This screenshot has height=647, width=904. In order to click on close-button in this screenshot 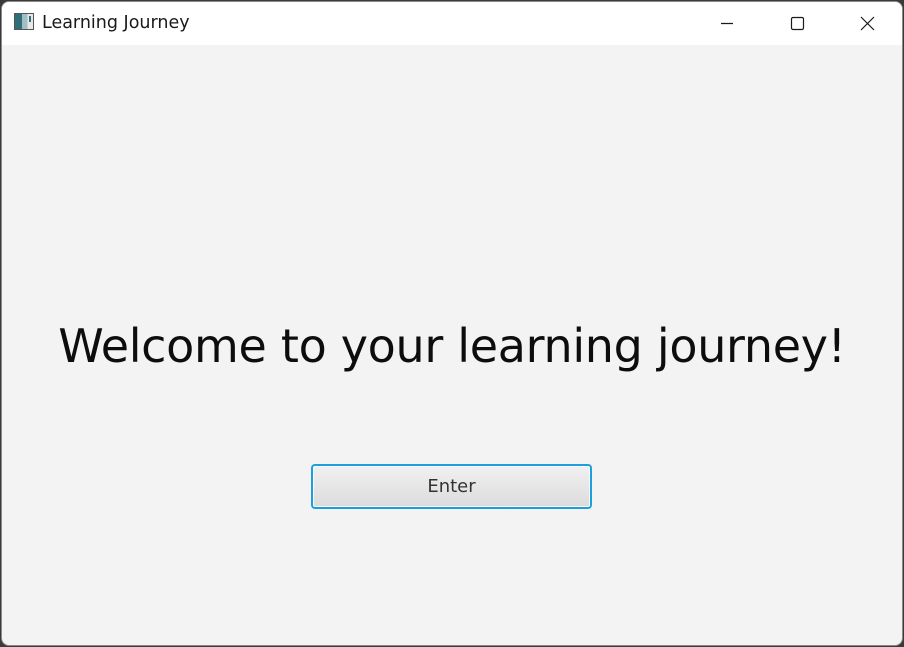, I will do `click(867, 23)`.